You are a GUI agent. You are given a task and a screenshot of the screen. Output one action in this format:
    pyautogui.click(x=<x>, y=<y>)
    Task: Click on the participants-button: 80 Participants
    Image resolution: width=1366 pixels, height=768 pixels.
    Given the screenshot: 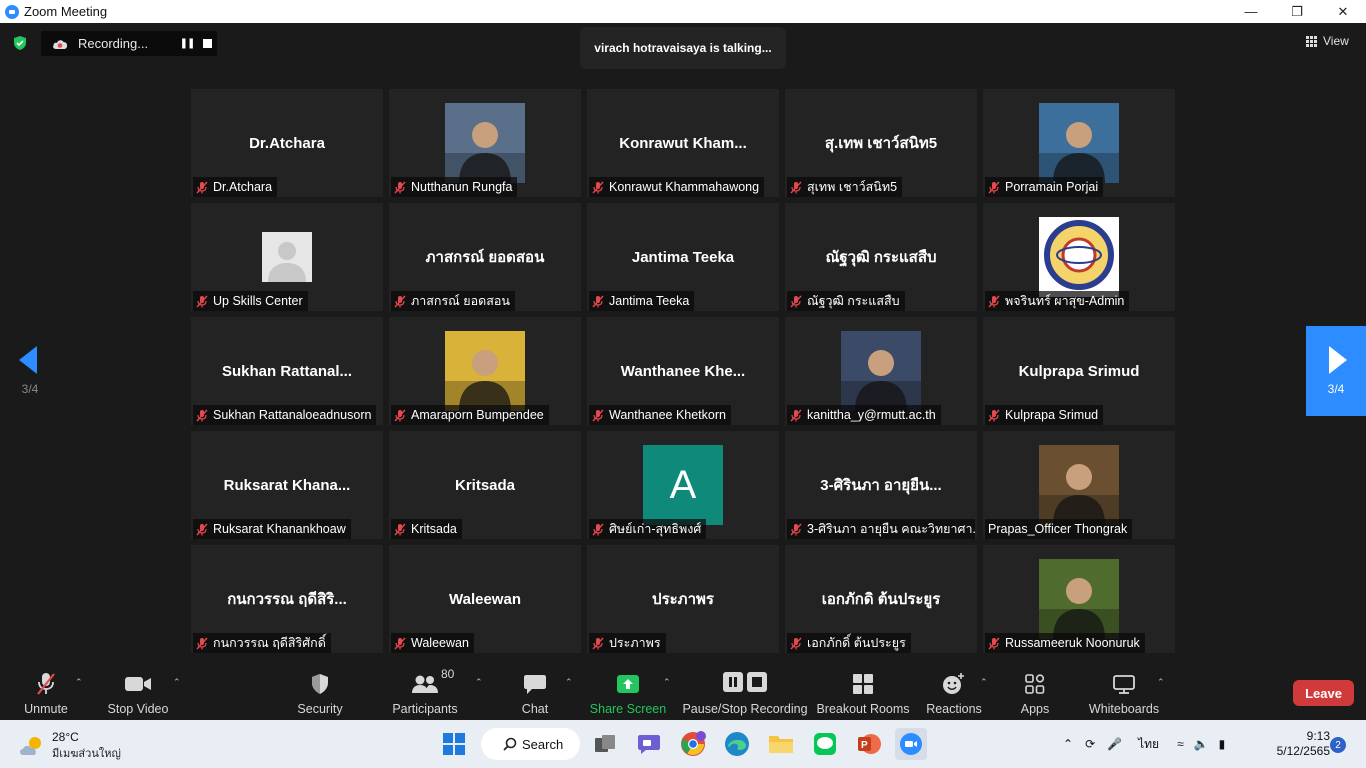 What is the action you would take?
    pyautogui.click(x=425, y=691)
    